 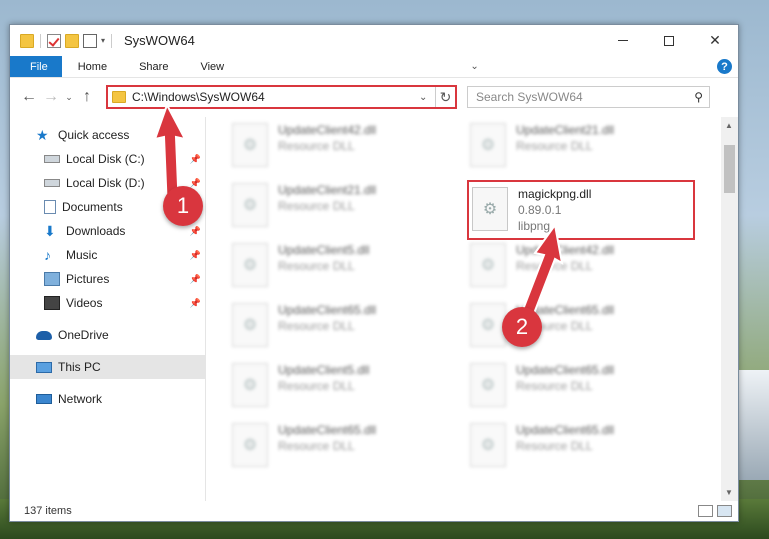 What do you see at coordinates (588, 97) in the screenshot?
I see `search-input: Search SysWOW64 ⚲` at bounding box center [588, 97].